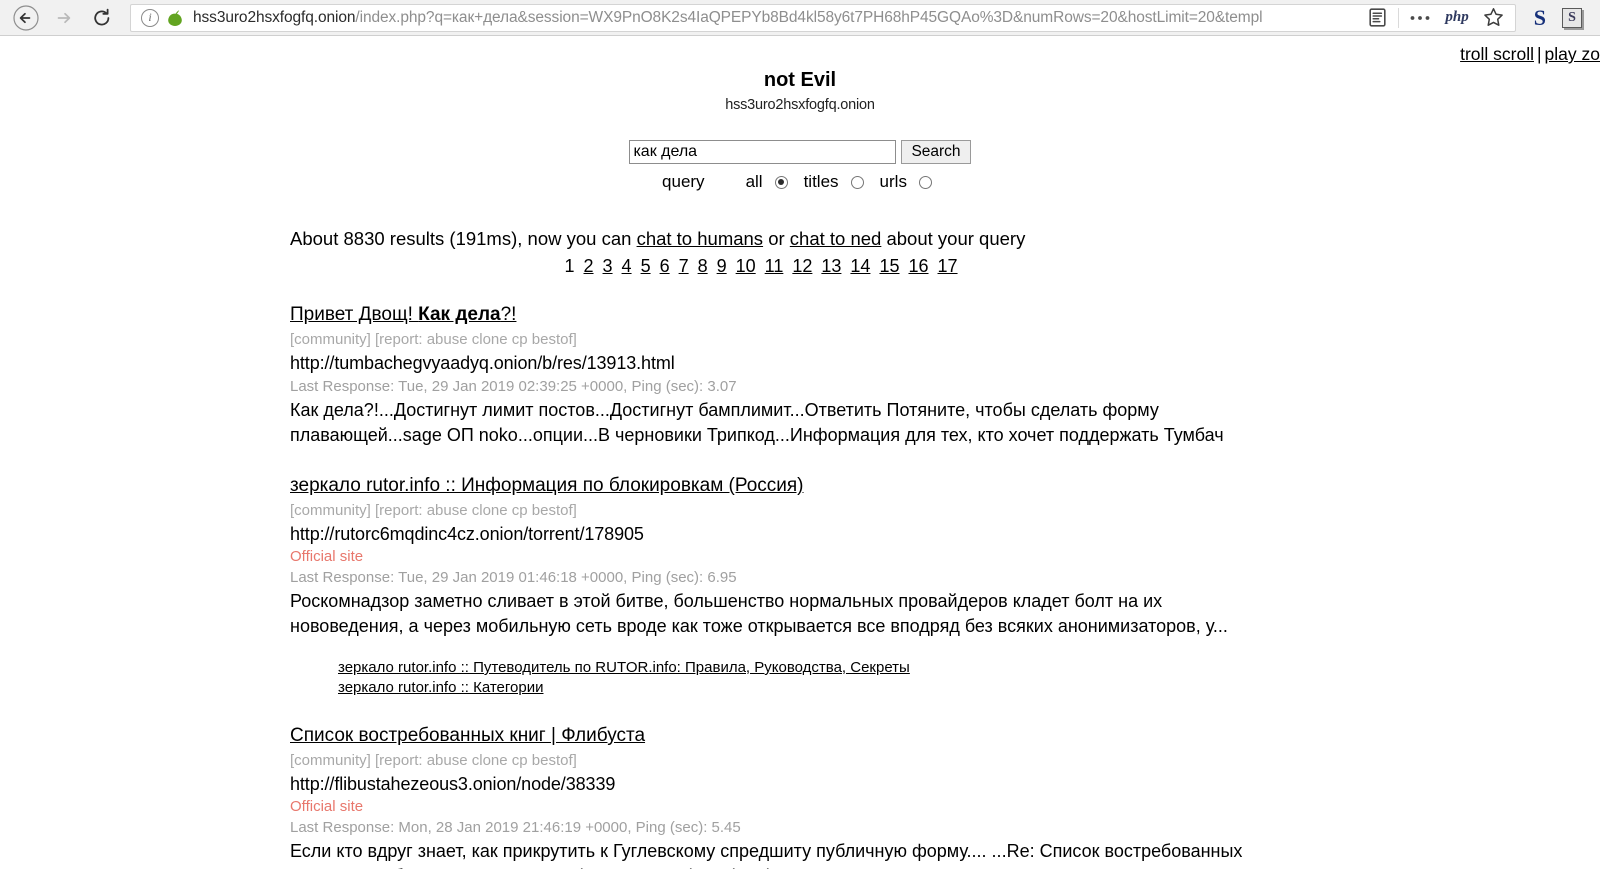  What do you see at coordinates (684, 266) in the screenshot?
I see `page-link: 7` at bounding box center [684, 266].